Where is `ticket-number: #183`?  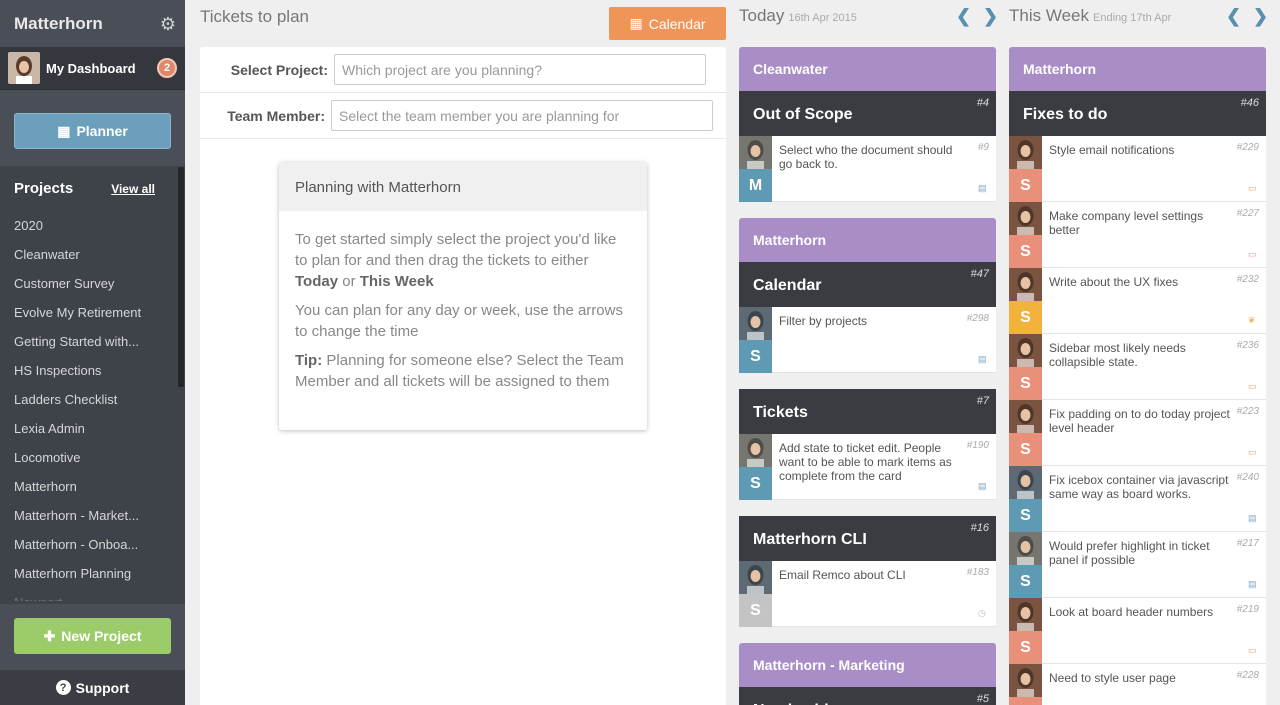 ticket-number: #183 is located at coordinates (977, 572).